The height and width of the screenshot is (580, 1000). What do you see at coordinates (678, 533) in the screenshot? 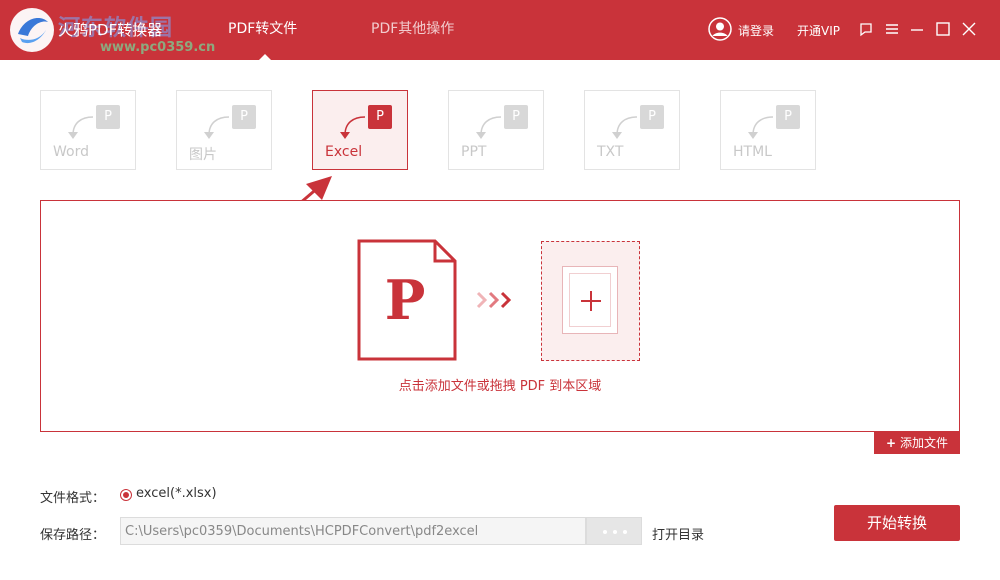
I see `open-directory-link: 打开目录` at bounding box center [678, 533].